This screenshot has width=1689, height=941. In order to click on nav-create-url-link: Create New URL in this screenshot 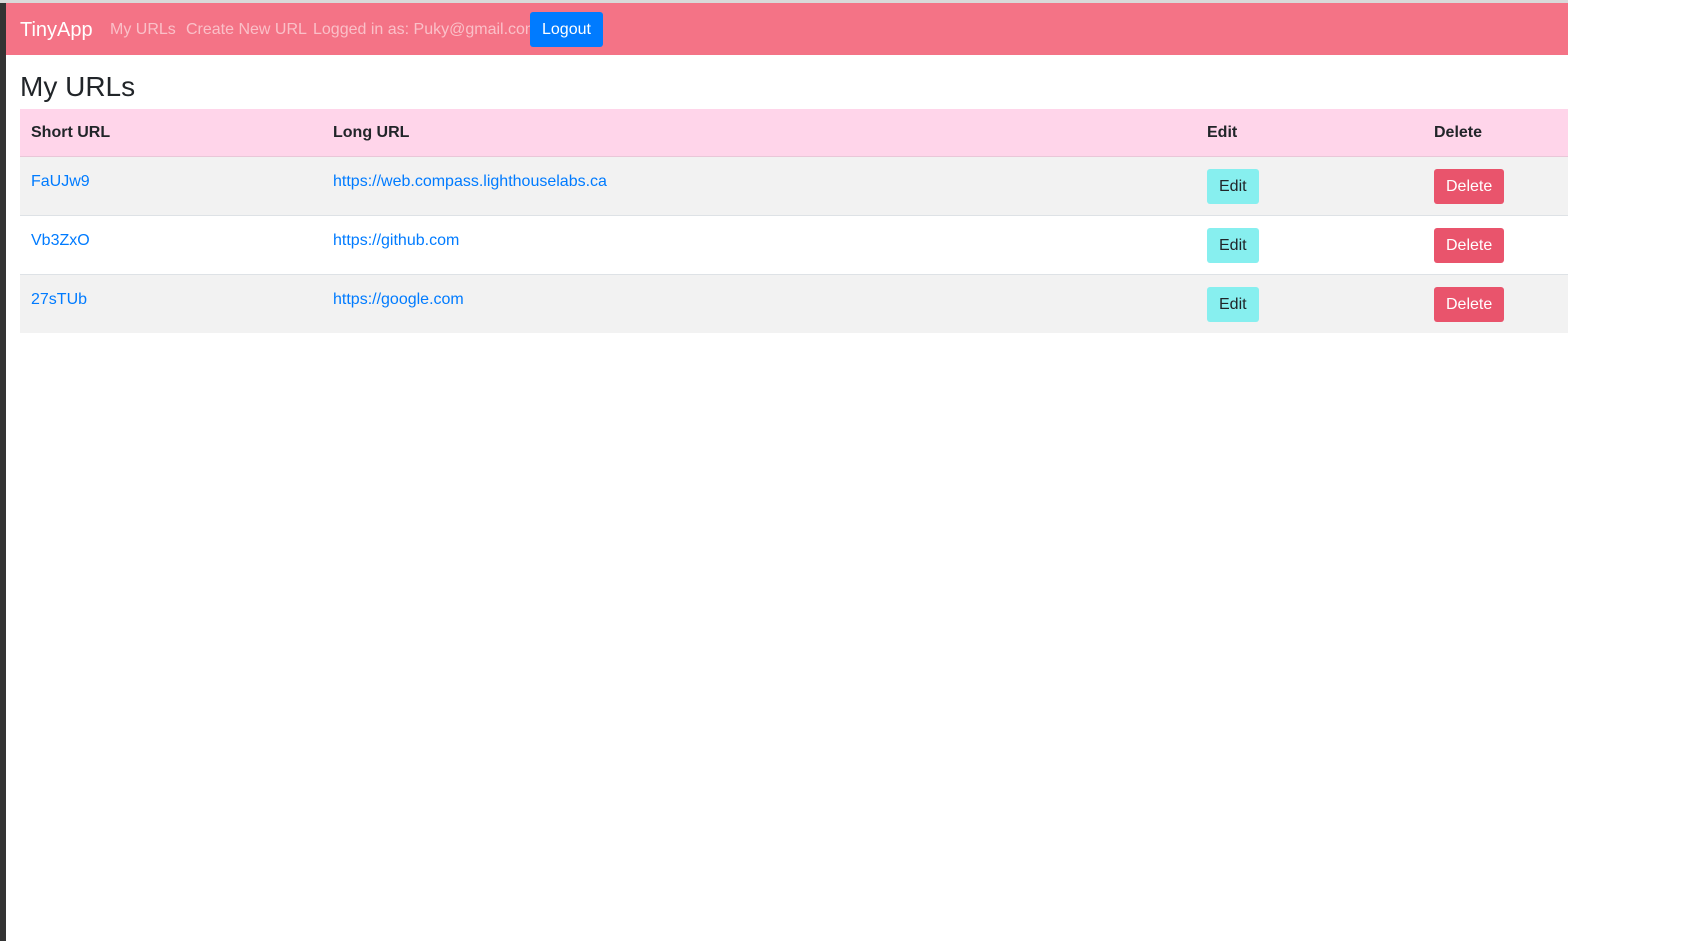, I will do `click(246, 30)`.